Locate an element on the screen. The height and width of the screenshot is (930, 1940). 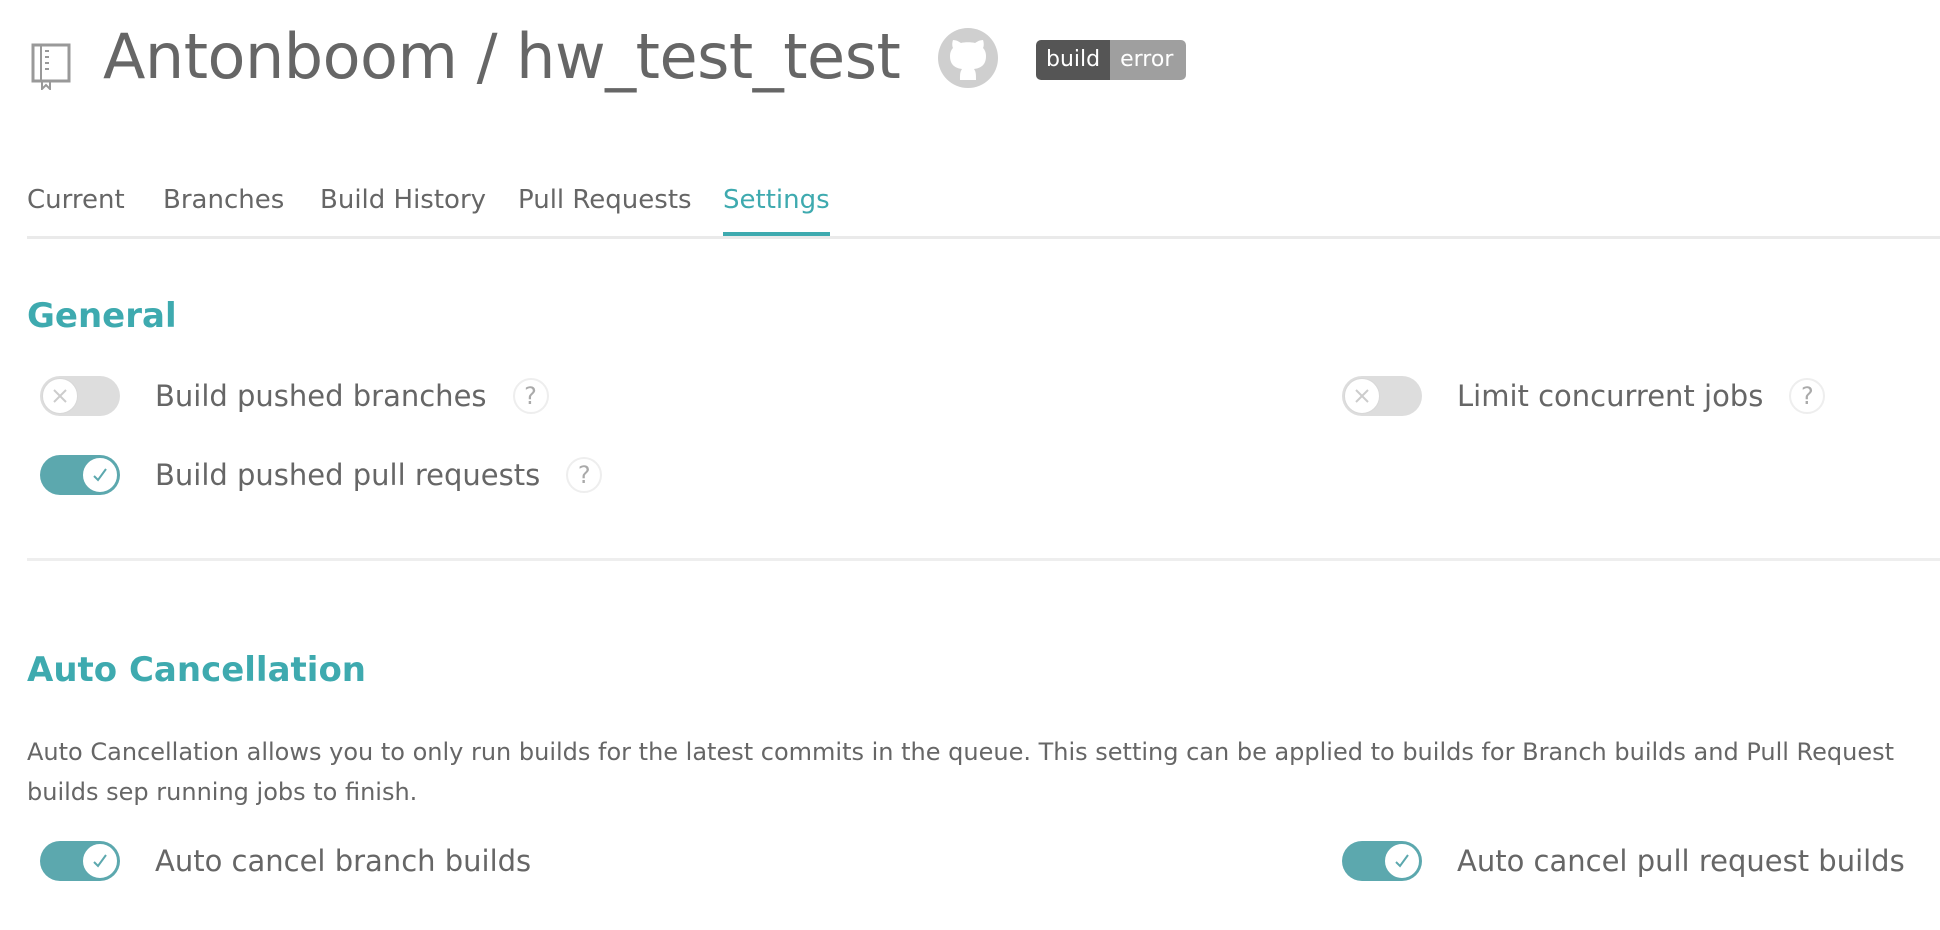
setting-build-pushed-branches: Build pushed branches ? is located at coordinates (294, 396).